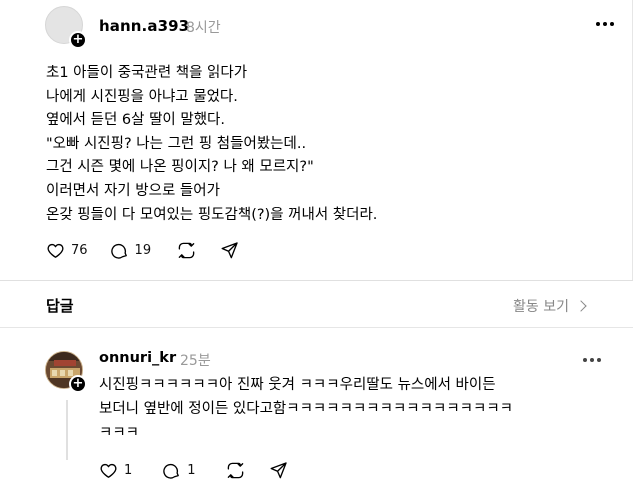  I want to click on comment-count: 1, so click(191, 470).